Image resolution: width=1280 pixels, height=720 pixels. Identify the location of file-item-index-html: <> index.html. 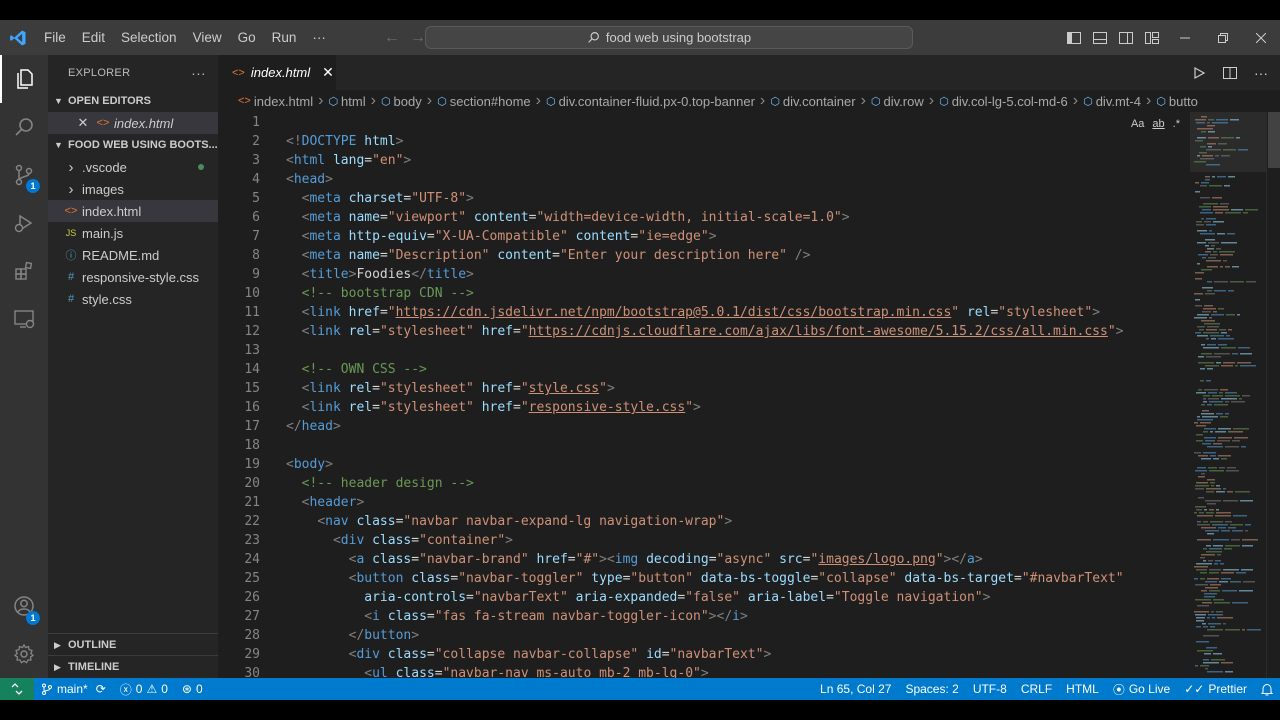
(133, 211).